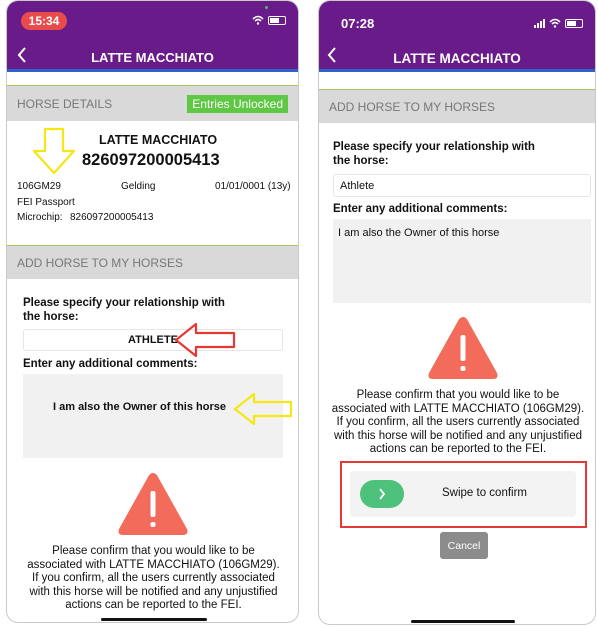 The height and width of the screenshot is (627, 598). What do you see at coordinates (54, 151) in the screenshot?
I see `yellow-down-arrow-annotation` at bounding box center [54, 151].